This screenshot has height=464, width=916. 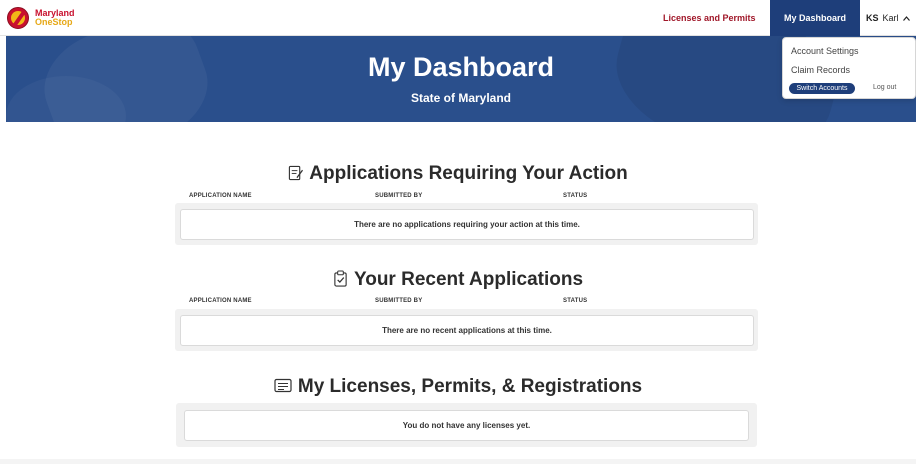 What do you see at coordinates (468, 279) in the screenshot?
I see `section-title-text: Your Recent Applications` at bounding box center [468, 279].